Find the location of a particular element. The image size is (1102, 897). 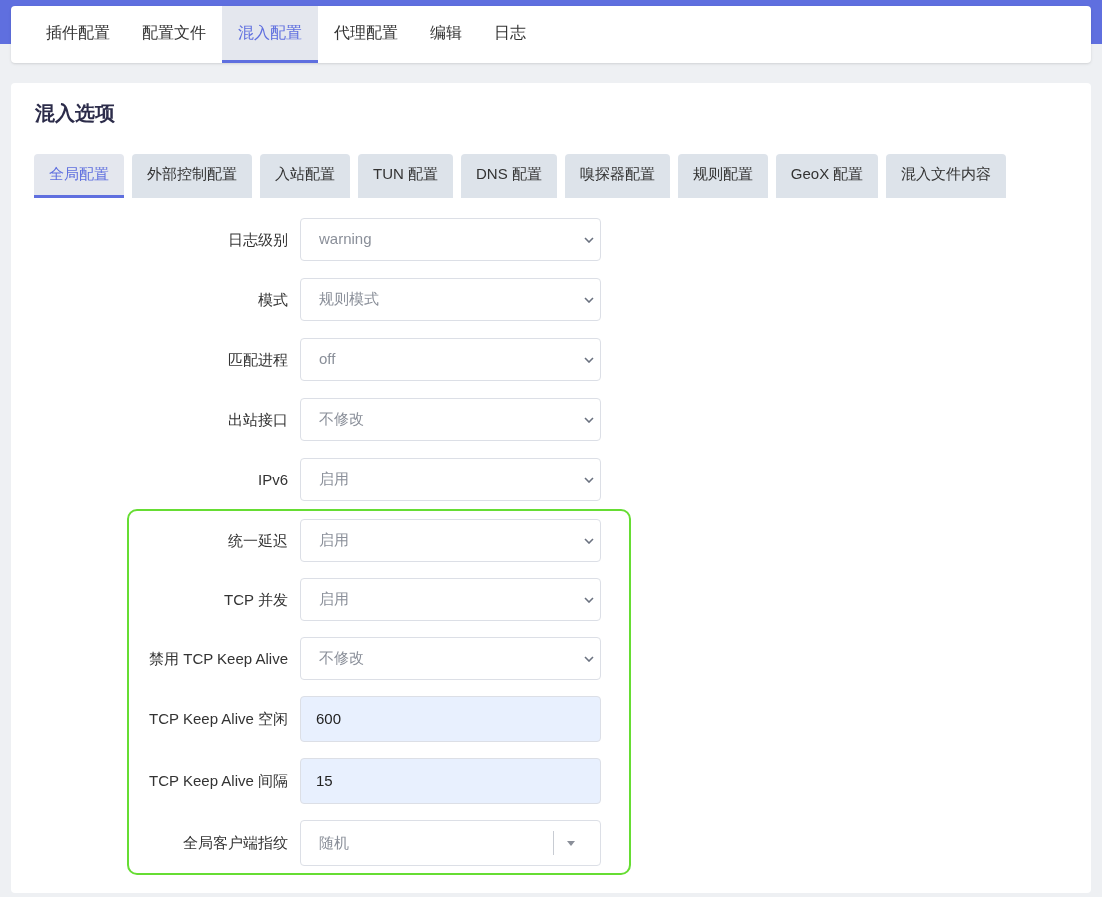

field-label: 模式 is located at coordinates (273, 299).